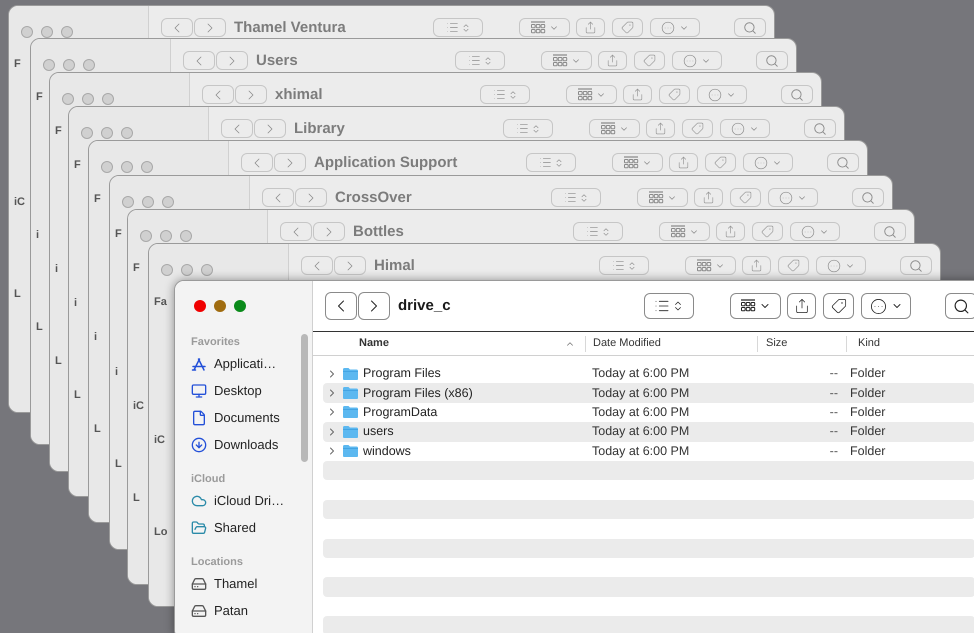 This screenshot has height=633, width=974. Describe the element at coordinates (251, 390) in the screenshot. I see `sidebar-item: Desktop` at that location.